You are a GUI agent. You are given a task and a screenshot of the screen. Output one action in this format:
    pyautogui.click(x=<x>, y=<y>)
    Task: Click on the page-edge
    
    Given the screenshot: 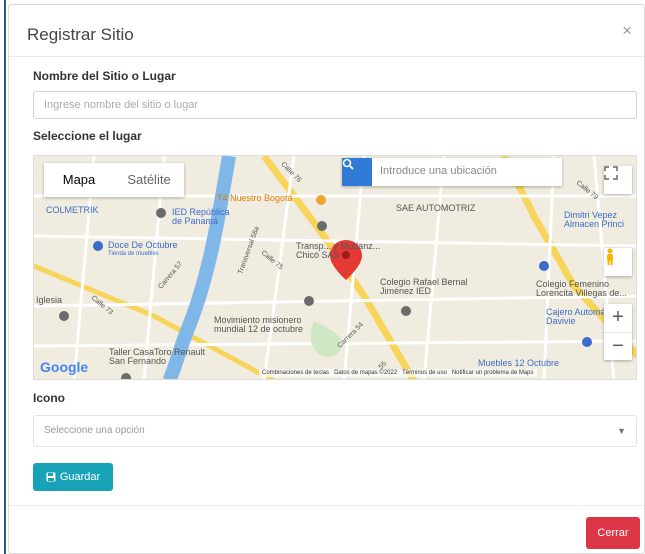 What is the action you would take?
    pyautogui.click(x=3, y=277)
    